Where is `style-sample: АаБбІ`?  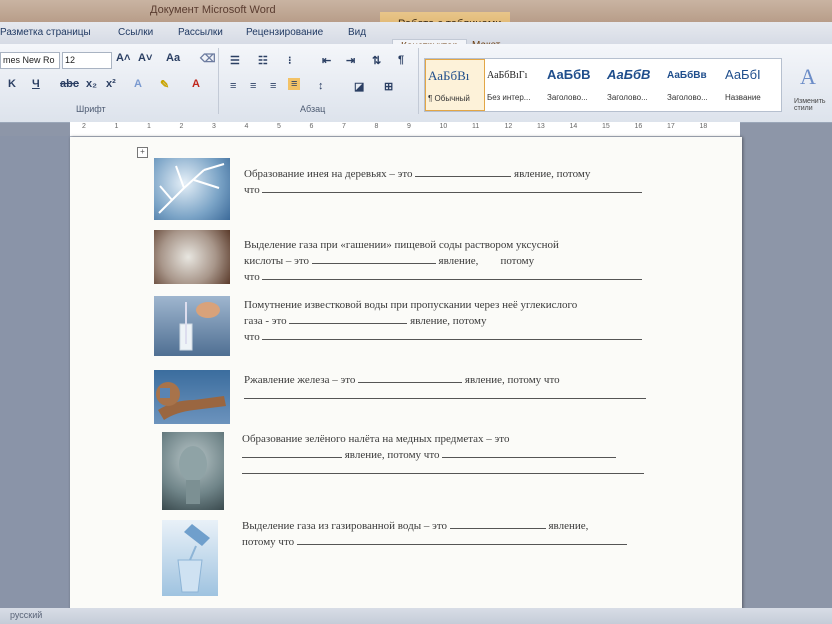
style-sample: АаБбІ is located at coordinates (743, 74).